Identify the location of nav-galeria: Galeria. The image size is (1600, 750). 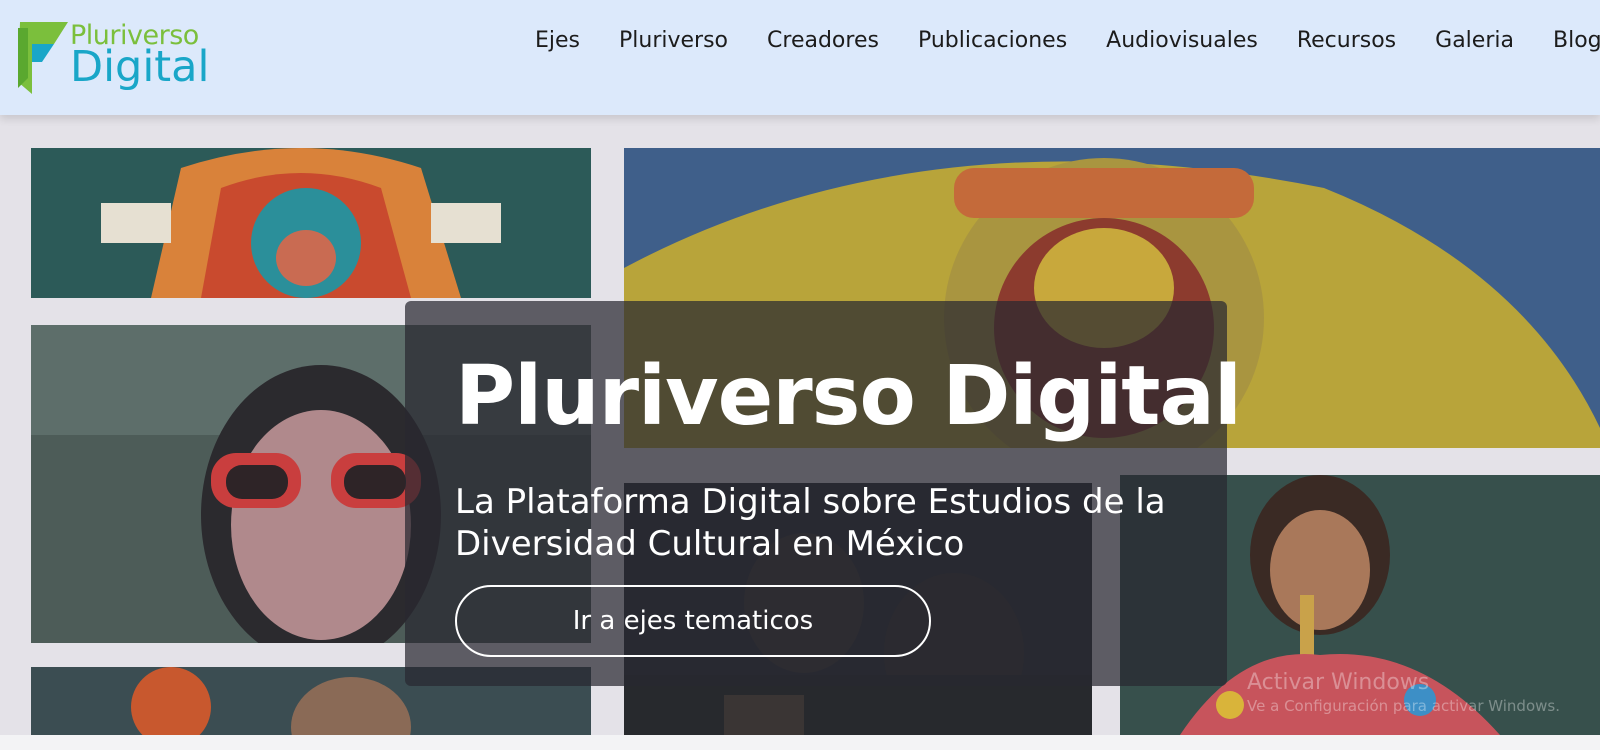
(1474, 41).